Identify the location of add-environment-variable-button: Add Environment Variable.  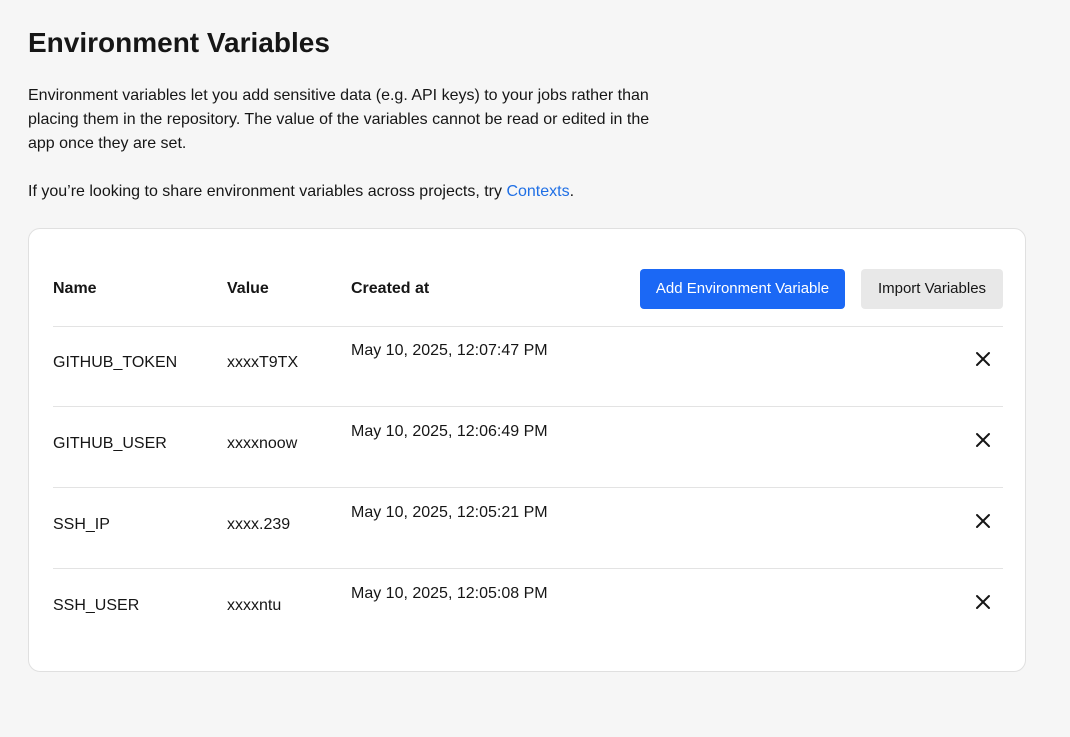
(742, 289).